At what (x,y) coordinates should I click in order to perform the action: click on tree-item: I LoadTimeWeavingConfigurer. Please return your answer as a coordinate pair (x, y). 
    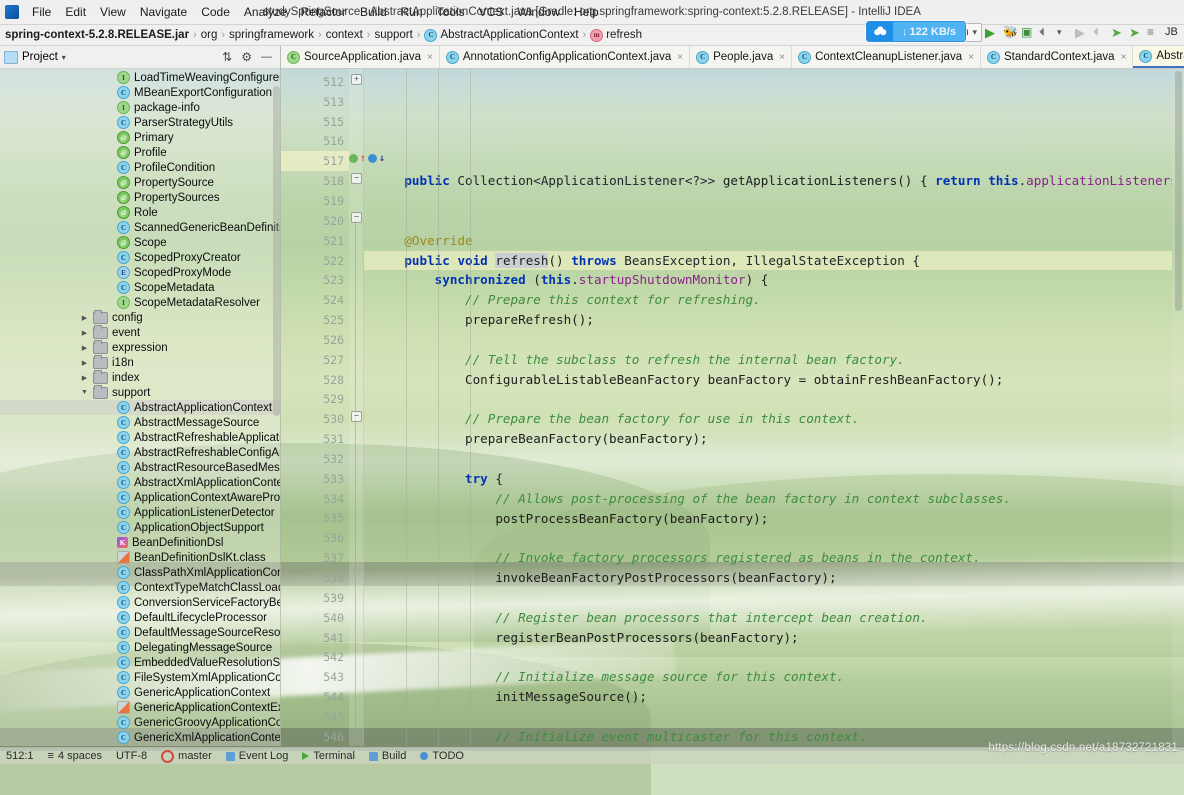
    Looking at the image, I should click on (140, 77).